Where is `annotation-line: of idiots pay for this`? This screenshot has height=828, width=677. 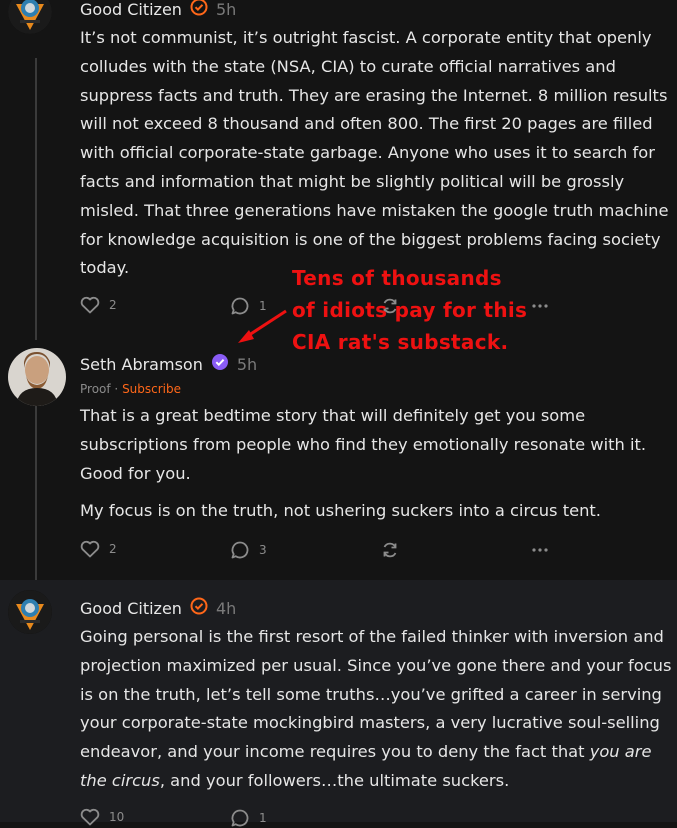 annotation-line: of idiots pay for this is located at coordinates (410, 310).